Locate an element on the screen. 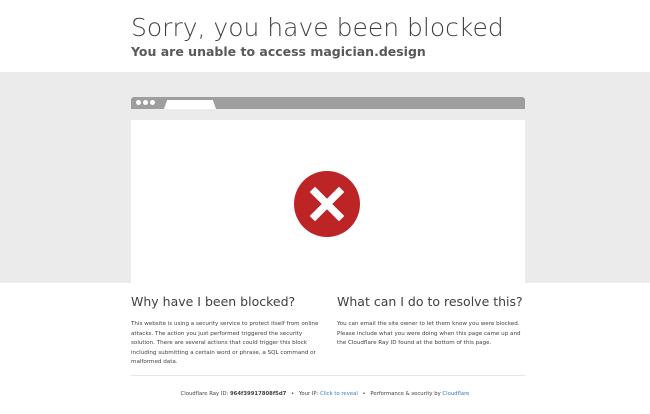 This screenshot has height=414, width=650. footer-divider is located at coordinates (328, 375).